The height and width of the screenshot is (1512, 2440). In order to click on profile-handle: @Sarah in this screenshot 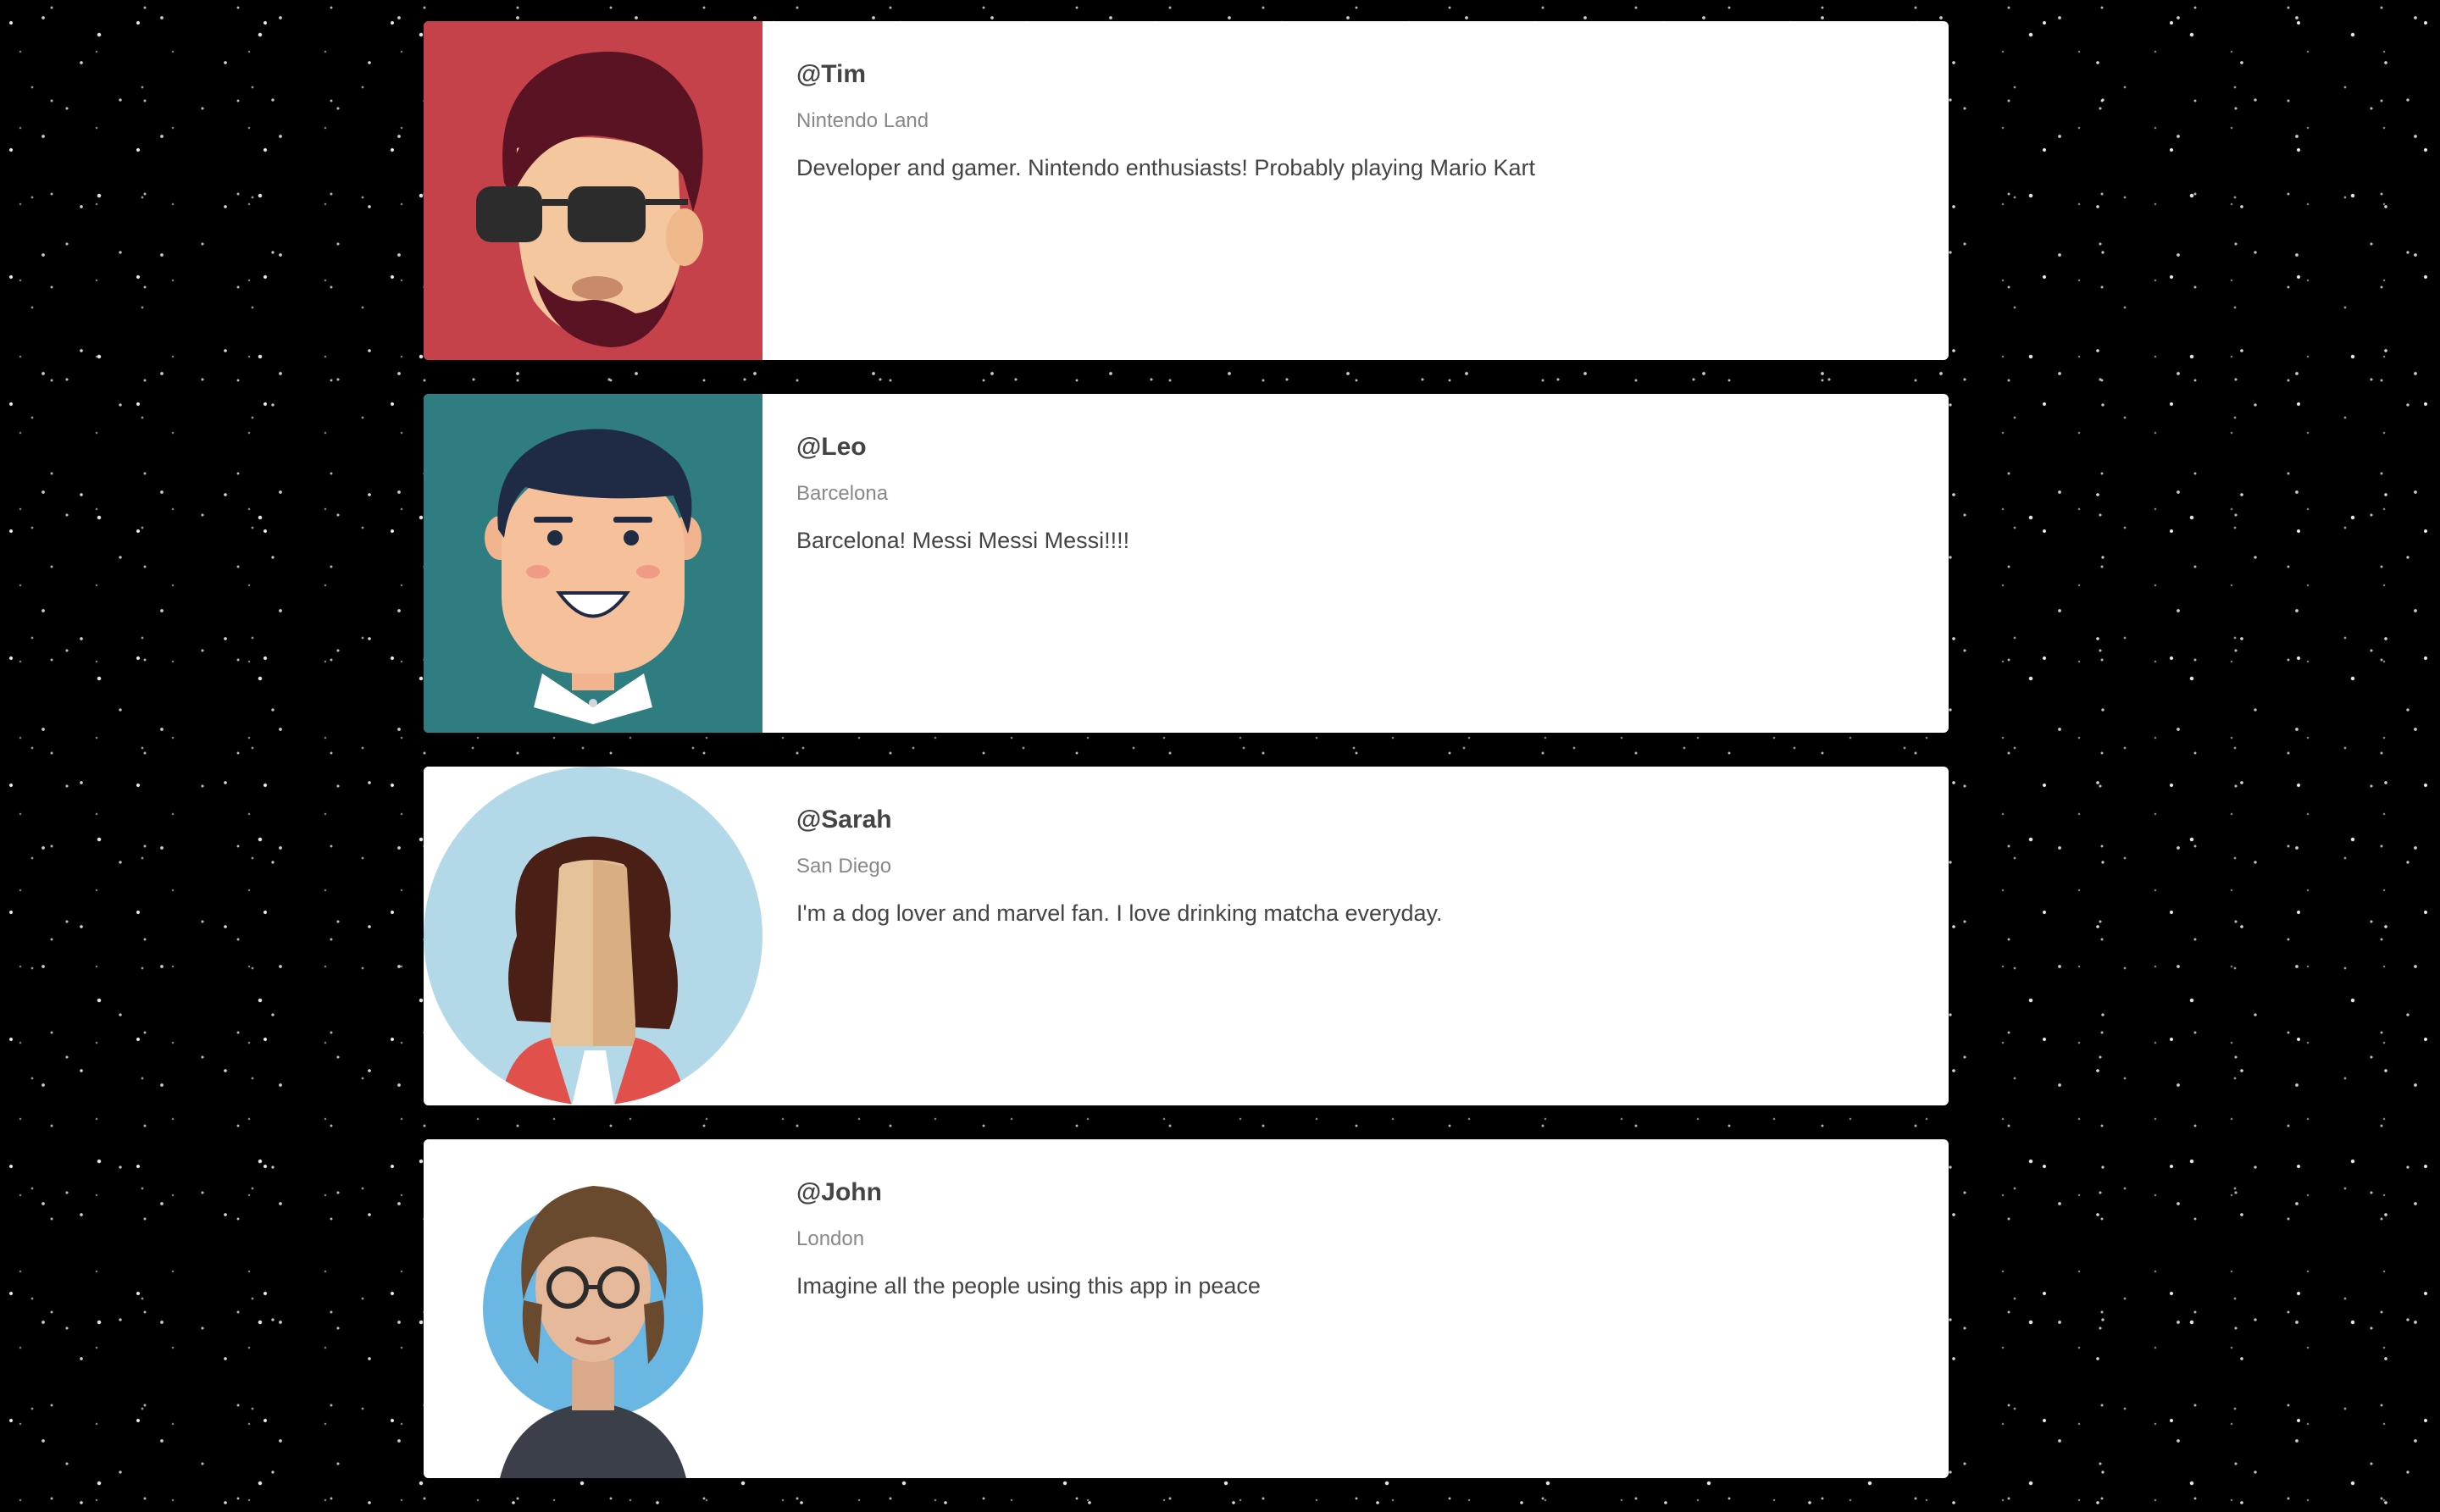, I will do `click(1119, 820)`.